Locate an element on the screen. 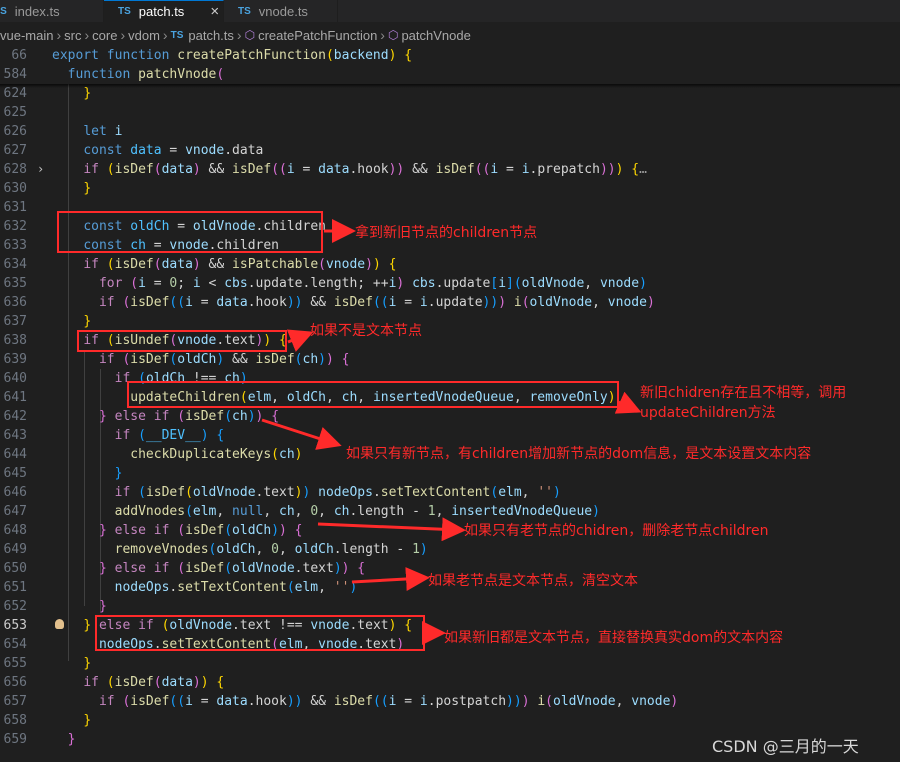 The width and height of the screenshot is (900, 762). annotation-note: 新旧chidren存在且不相等，调用 is located at coordinates (743, 393).